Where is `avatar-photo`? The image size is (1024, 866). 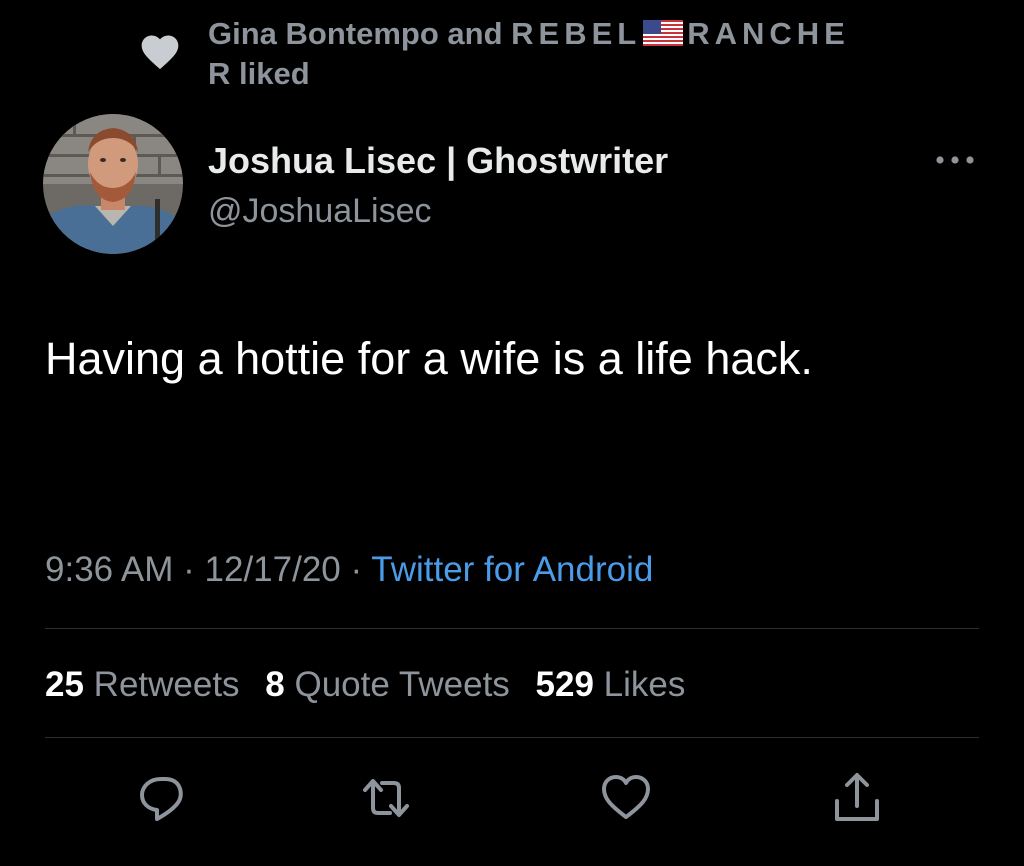
avatar-photo is located at coordinates (113, 184).